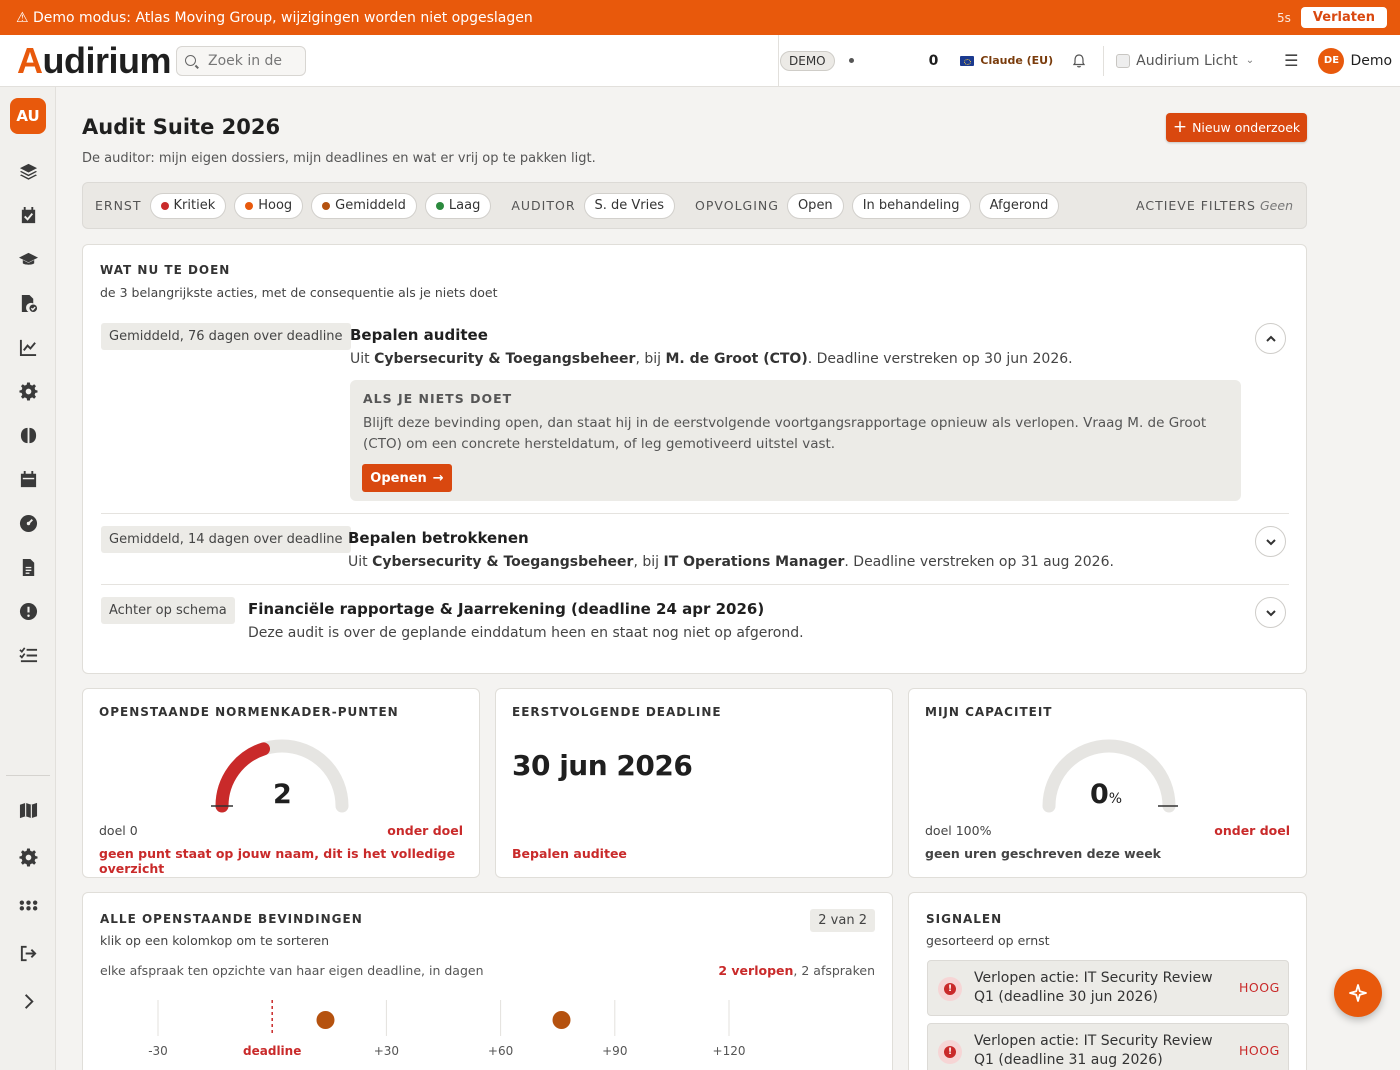 This screenshot has height=1070, width=1400. What do you see at coordinates (28, 611) in the screenshot?
I see `alert-circle-icon` at bounding box center [28, 611].